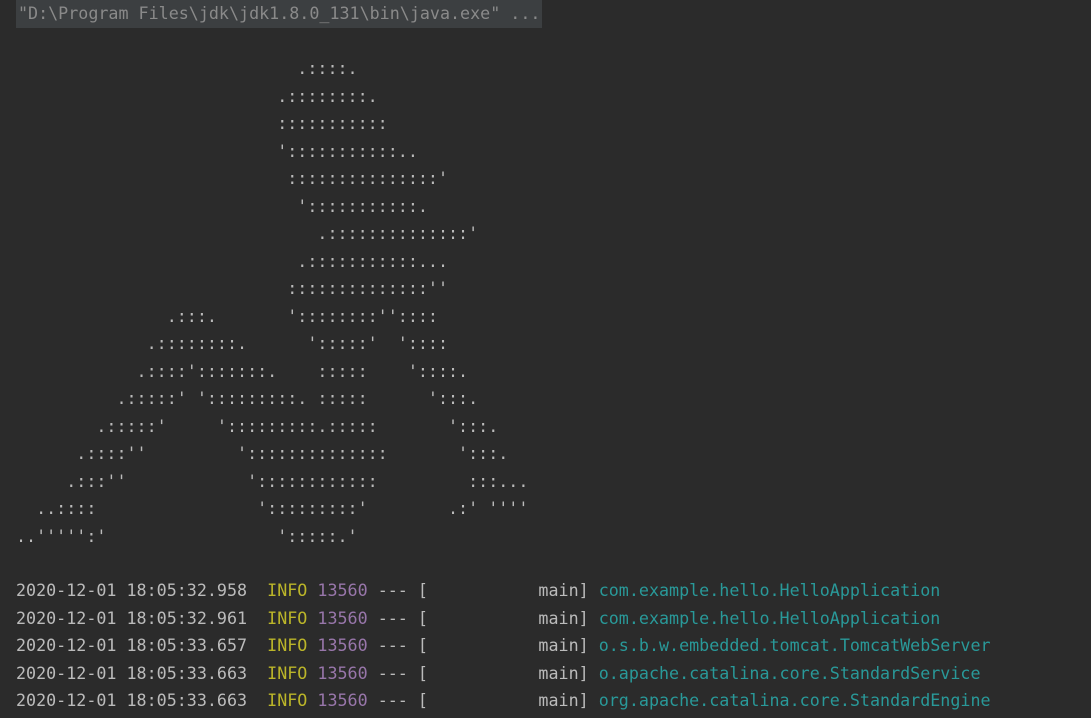 This screenshot has height=718, width=1091. I want to click on log-logger-link: org.apache.catalina.core.StandardEngine, so click(795, 700).